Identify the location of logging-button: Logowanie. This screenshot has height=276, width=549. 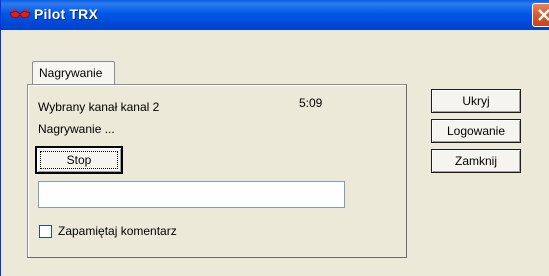
(476, 131).